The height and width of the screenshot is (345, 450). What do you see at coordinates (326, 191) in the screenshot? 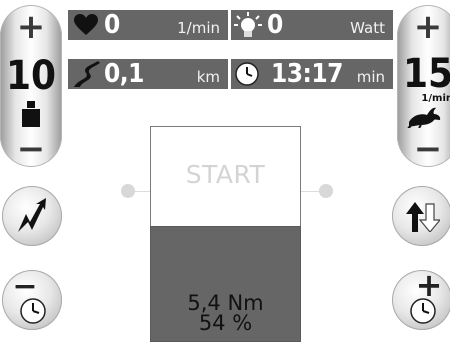
I see `right-guide-dot` at bounding box center [326, 191].